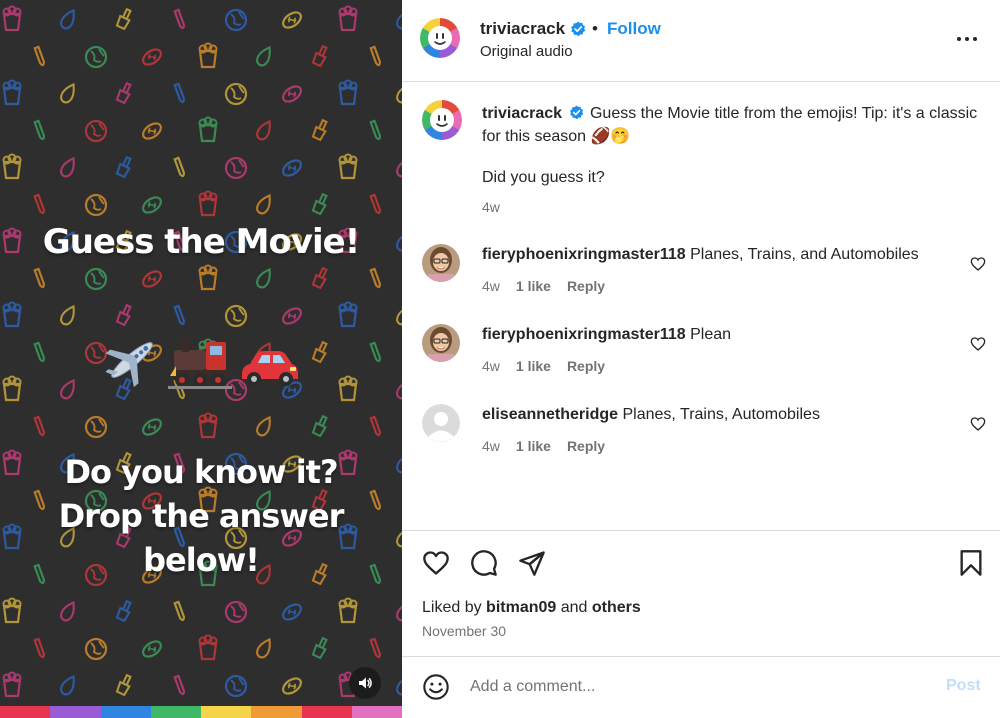 The image size is (1000, 718). Describe the element at coordinates (634, 29) in the screenshot. I see `follow-button: Follow` at that location.